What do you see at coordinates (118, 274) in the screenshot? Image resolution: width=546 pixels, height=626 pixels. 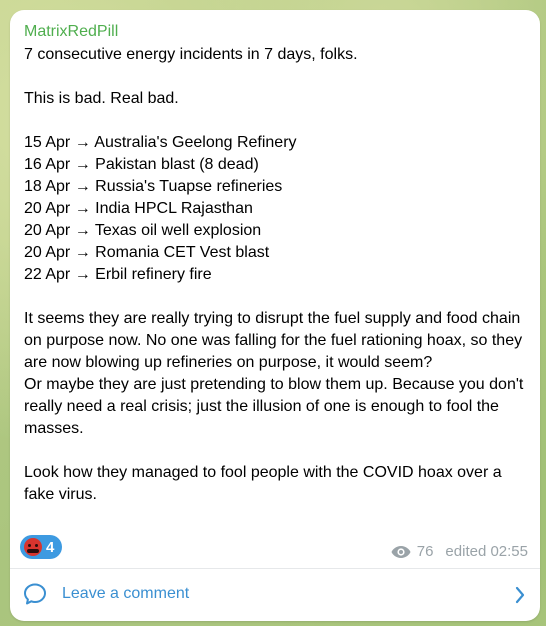 I see `incident-line: 22 Apr → Erbil refinery fire` at bounding box center [118, 274].